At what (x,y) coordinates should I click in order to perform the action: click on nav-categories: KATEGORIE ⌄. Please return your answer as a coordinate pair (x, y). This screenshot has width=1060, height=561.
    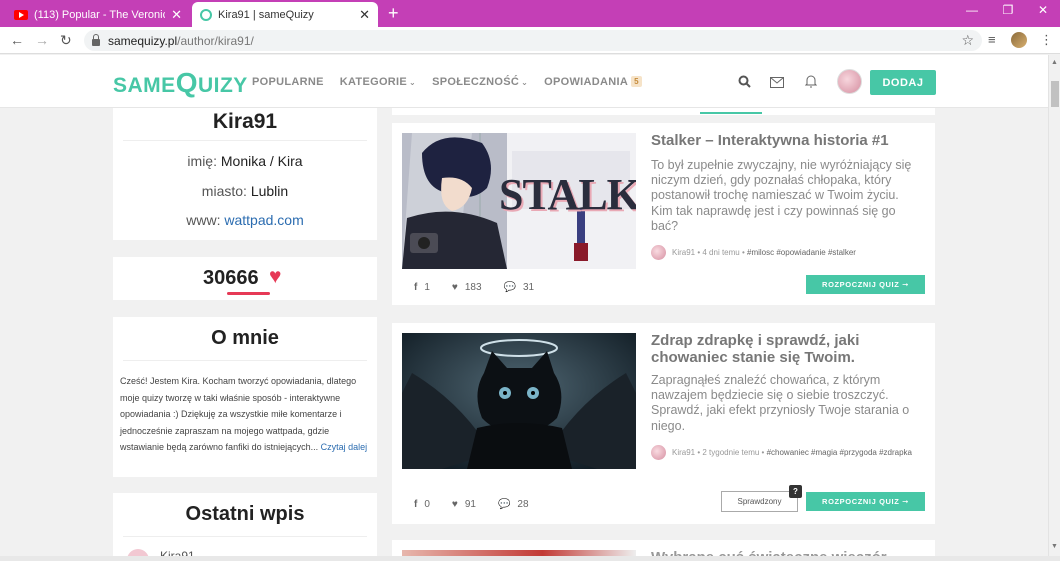
    Looking at the image, I should click on (378, 82).